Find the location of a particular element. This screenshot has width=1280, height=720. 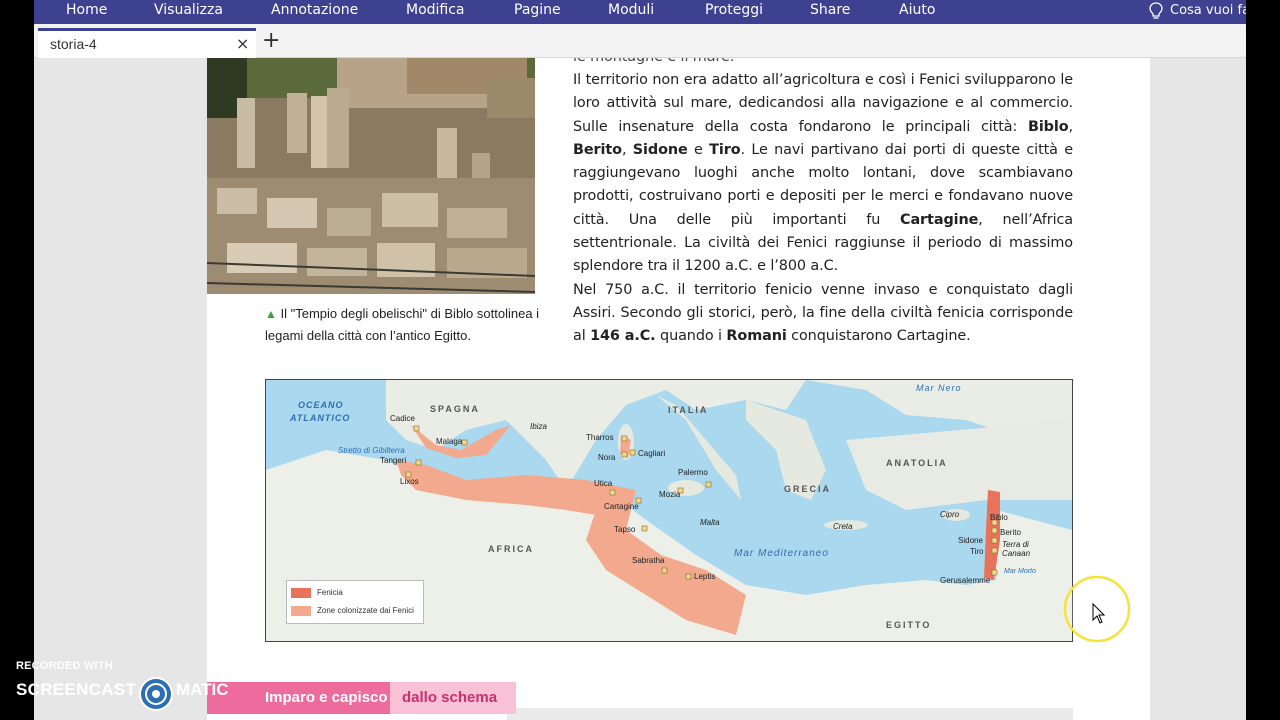

city-malaga: Malaga is located at coordinates (449, 441).